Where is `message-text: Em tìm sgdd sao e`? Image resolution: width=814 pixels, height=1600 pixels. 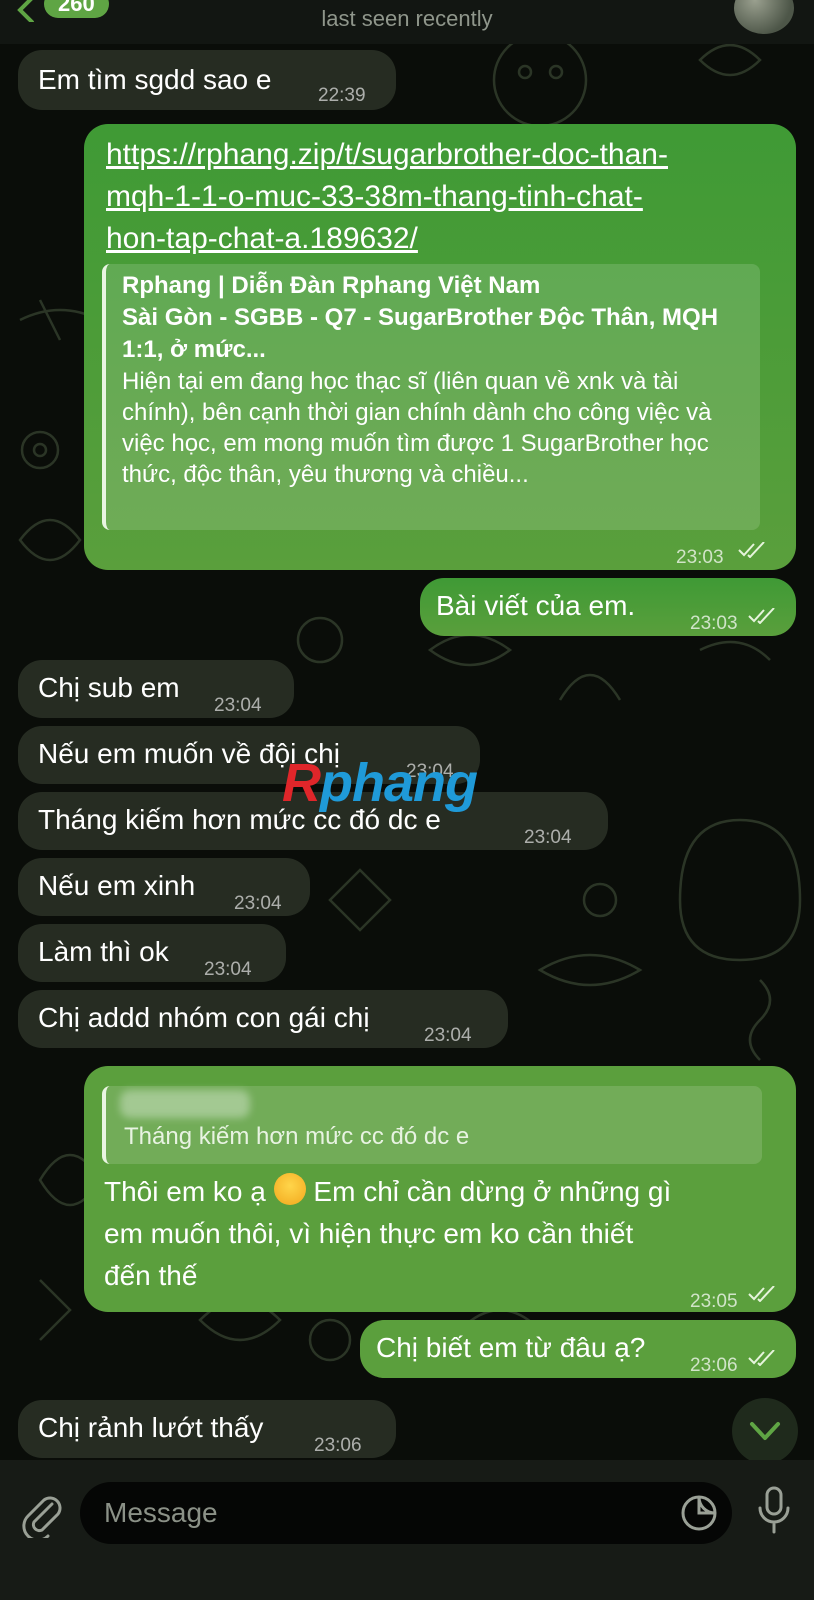 message-text: Em tìm sgdd sao e is located at coordinates (155, 79).